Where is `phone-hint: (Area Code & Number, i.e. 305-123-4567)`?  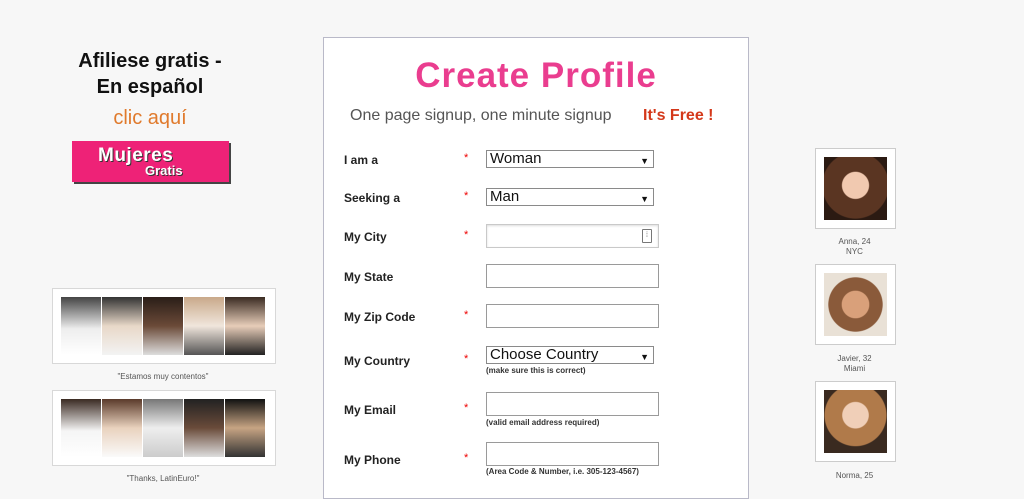
phone-hint: (Area Code & Number, i.e. 305-123-4567) is located at coordinates (562, 471).